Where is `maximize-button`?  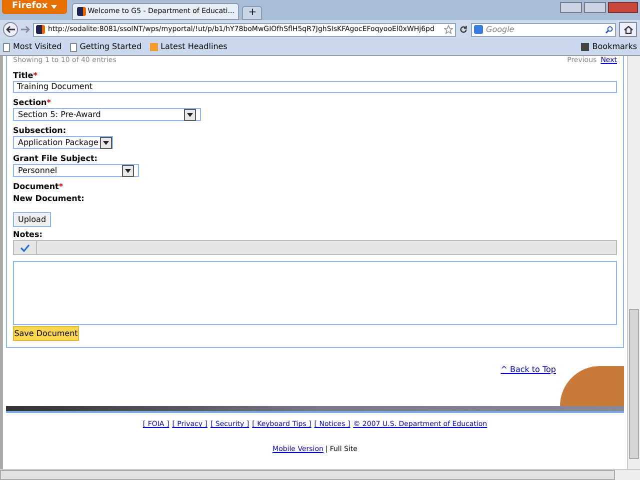
maximize-button is located at coordinates (595, 7).